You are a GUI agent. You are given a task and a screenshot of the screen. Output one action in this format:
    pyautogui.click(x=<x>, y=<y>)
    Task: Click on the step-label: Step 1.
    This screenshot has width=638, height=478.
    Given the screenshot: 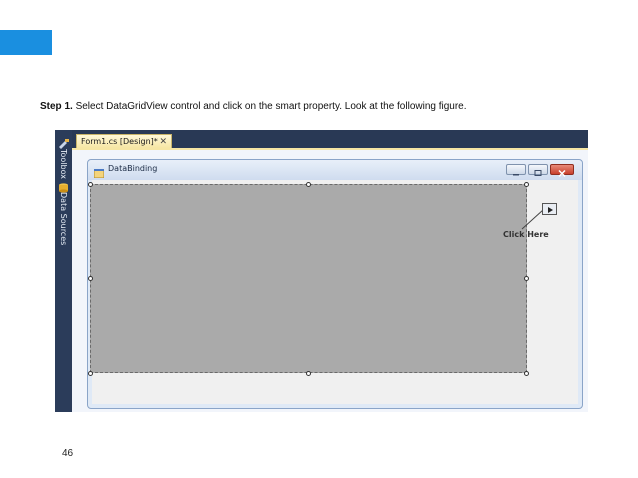 What is the action you would take?
    pyautogui.click(x=56, y=106)
    